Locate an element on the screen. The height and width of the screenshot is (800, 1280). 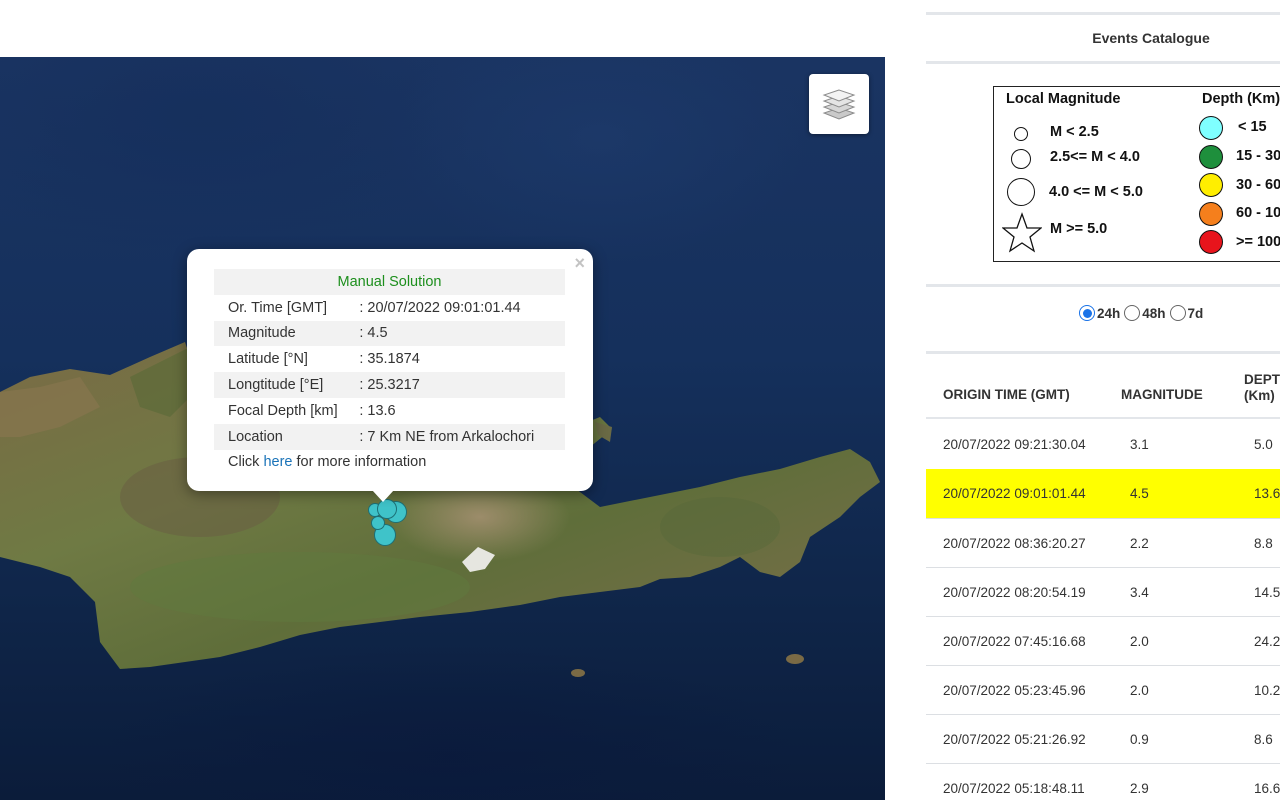
field-label: Or. Time [GMT] is located at coordinates (278, 307).